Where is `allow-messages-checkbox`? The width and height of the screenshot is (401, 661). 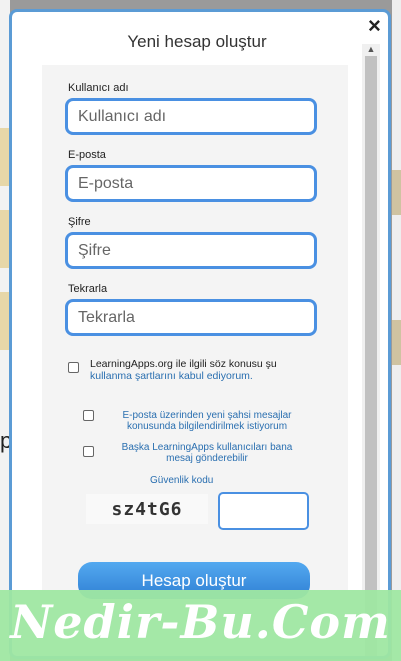 allow-messages-checkbox is located at coordinates (88, 451).